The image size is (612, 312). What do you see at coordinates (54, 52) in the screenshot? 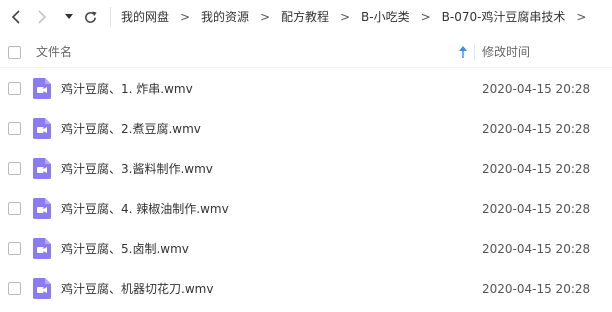
I see `column-header-name: 文件名` at bounding box center [54, 52].